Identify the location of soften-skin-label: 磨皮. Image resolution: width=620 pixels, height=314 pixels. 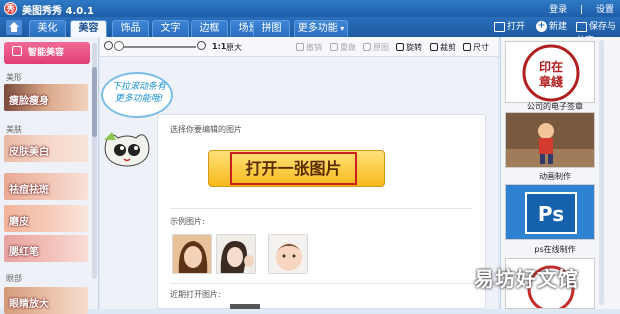
(19, 222).